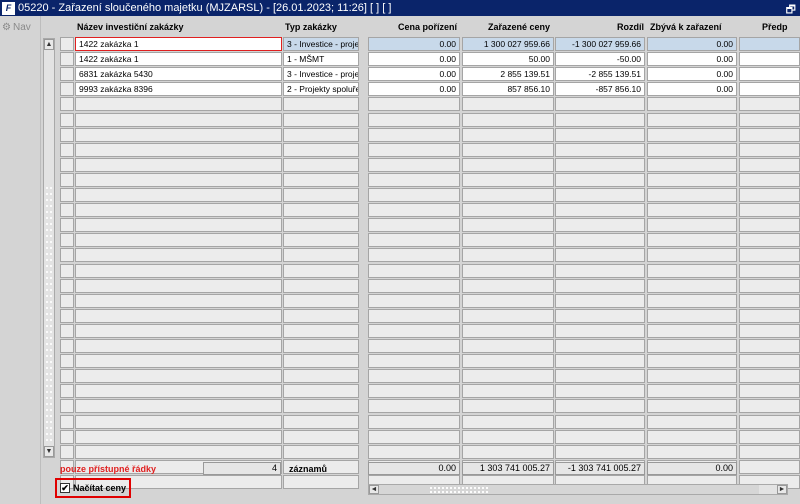  What do you see at coordinates (600, 74) in the screenshot?
I see `cell-rozdil: -2 855 139.51` at bounding box center [600, 74].